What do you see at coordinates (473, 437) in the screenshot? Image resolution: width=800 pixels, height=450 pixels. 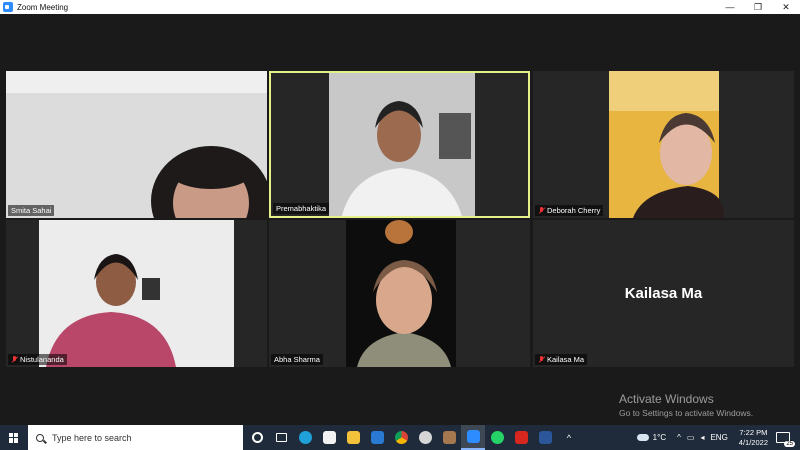 I see `zoom-icon` at bounding box center [473, 437].